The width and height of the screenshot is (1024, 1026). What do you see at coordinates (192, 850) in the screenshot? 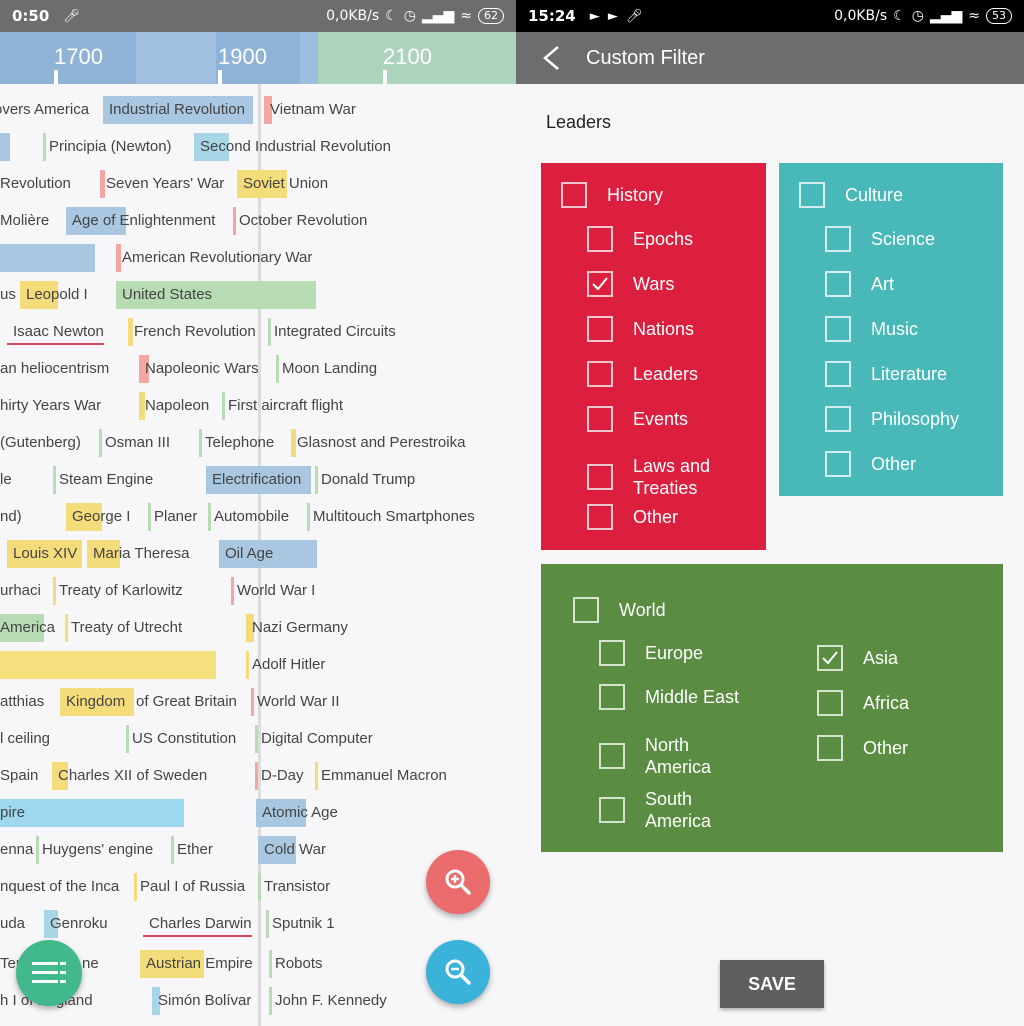
I see `timeline-event: Ether` at bounding box center [192, 850].